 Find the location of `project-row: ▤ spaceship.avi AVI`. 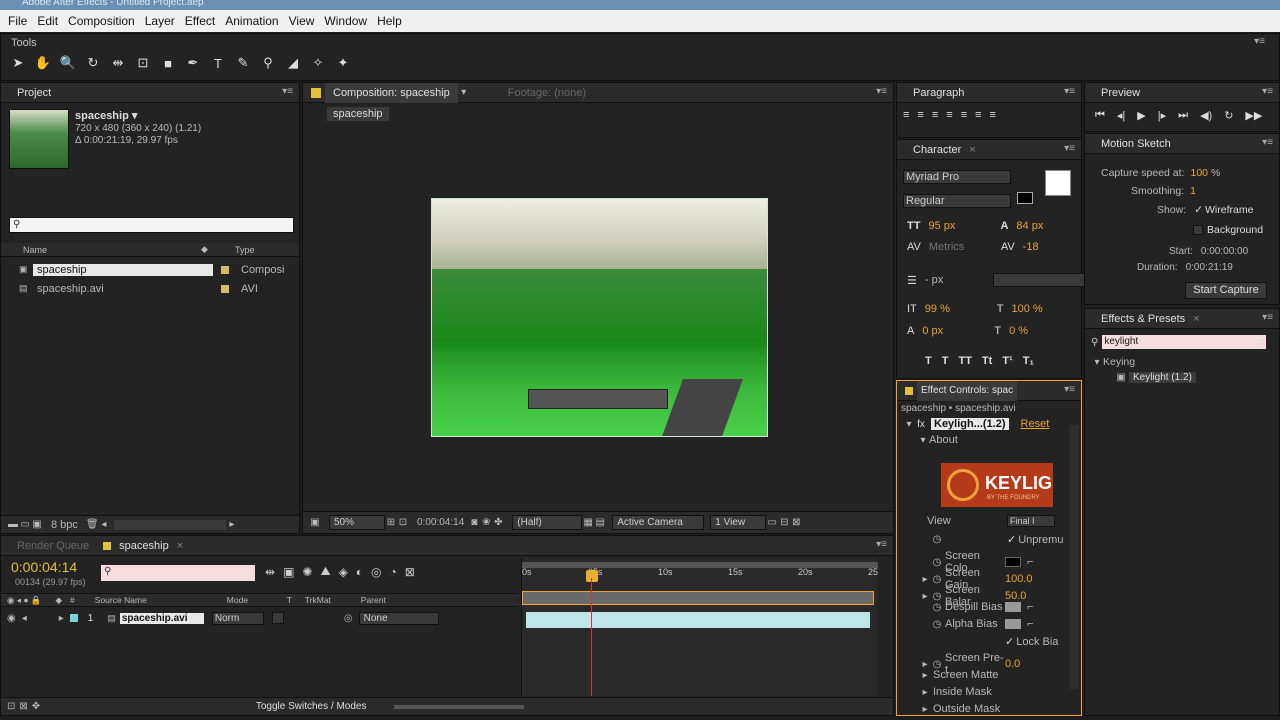

project-row: ▤ spaceship.avi AVI is located at coordinates (150, 288).